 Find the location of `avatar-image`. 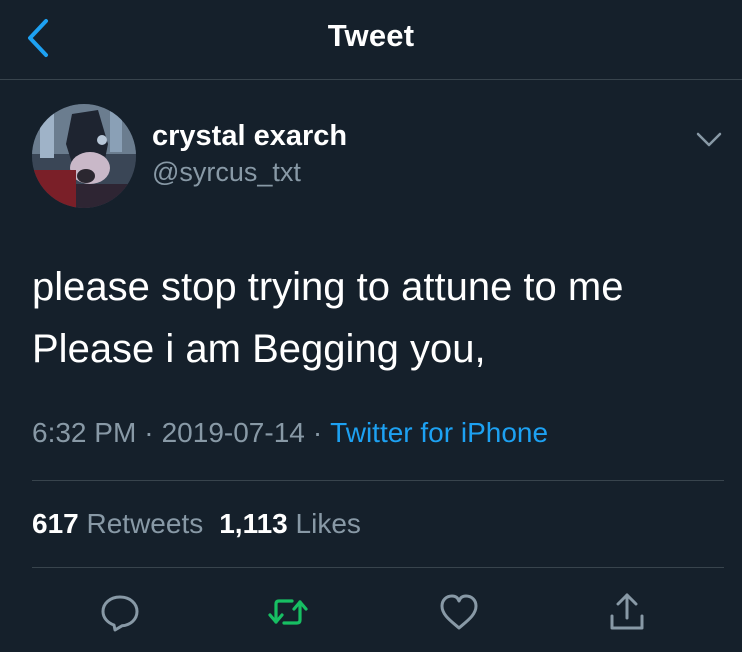

avatar-image is located at coordinates (84, 156).